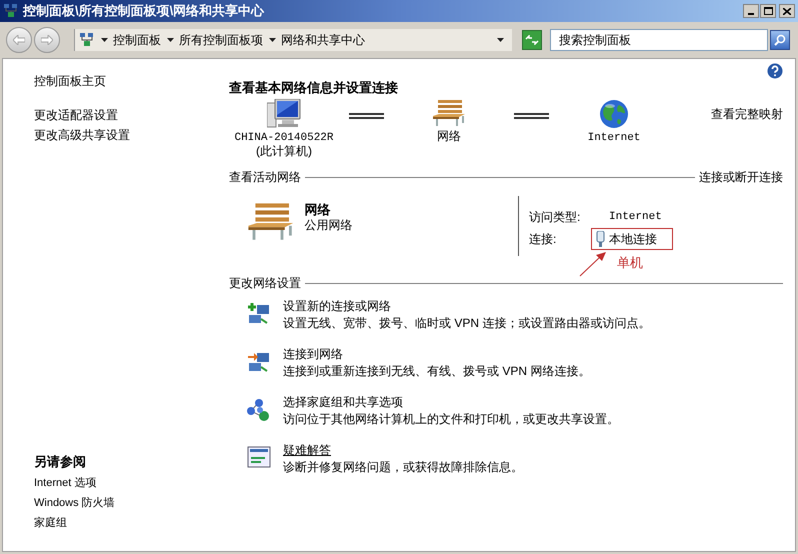 The height and width of the screenshot is (554, 798). I want to click on local-connection-link: 本地连接, so click(633, 239).